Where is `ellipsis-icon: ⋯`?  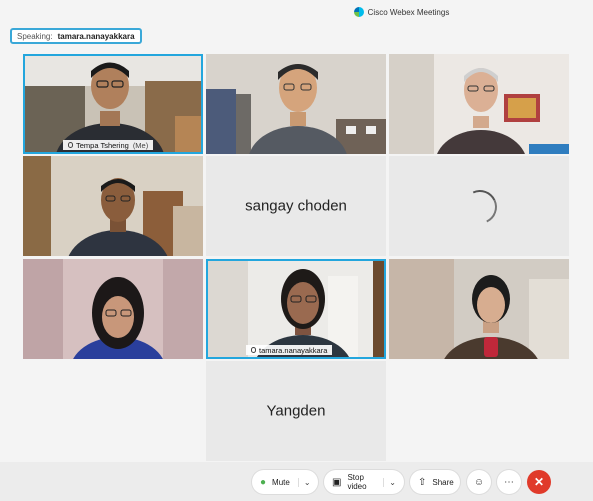
ellipsis-icon: ⋯ is located at coordinates (509, 482).